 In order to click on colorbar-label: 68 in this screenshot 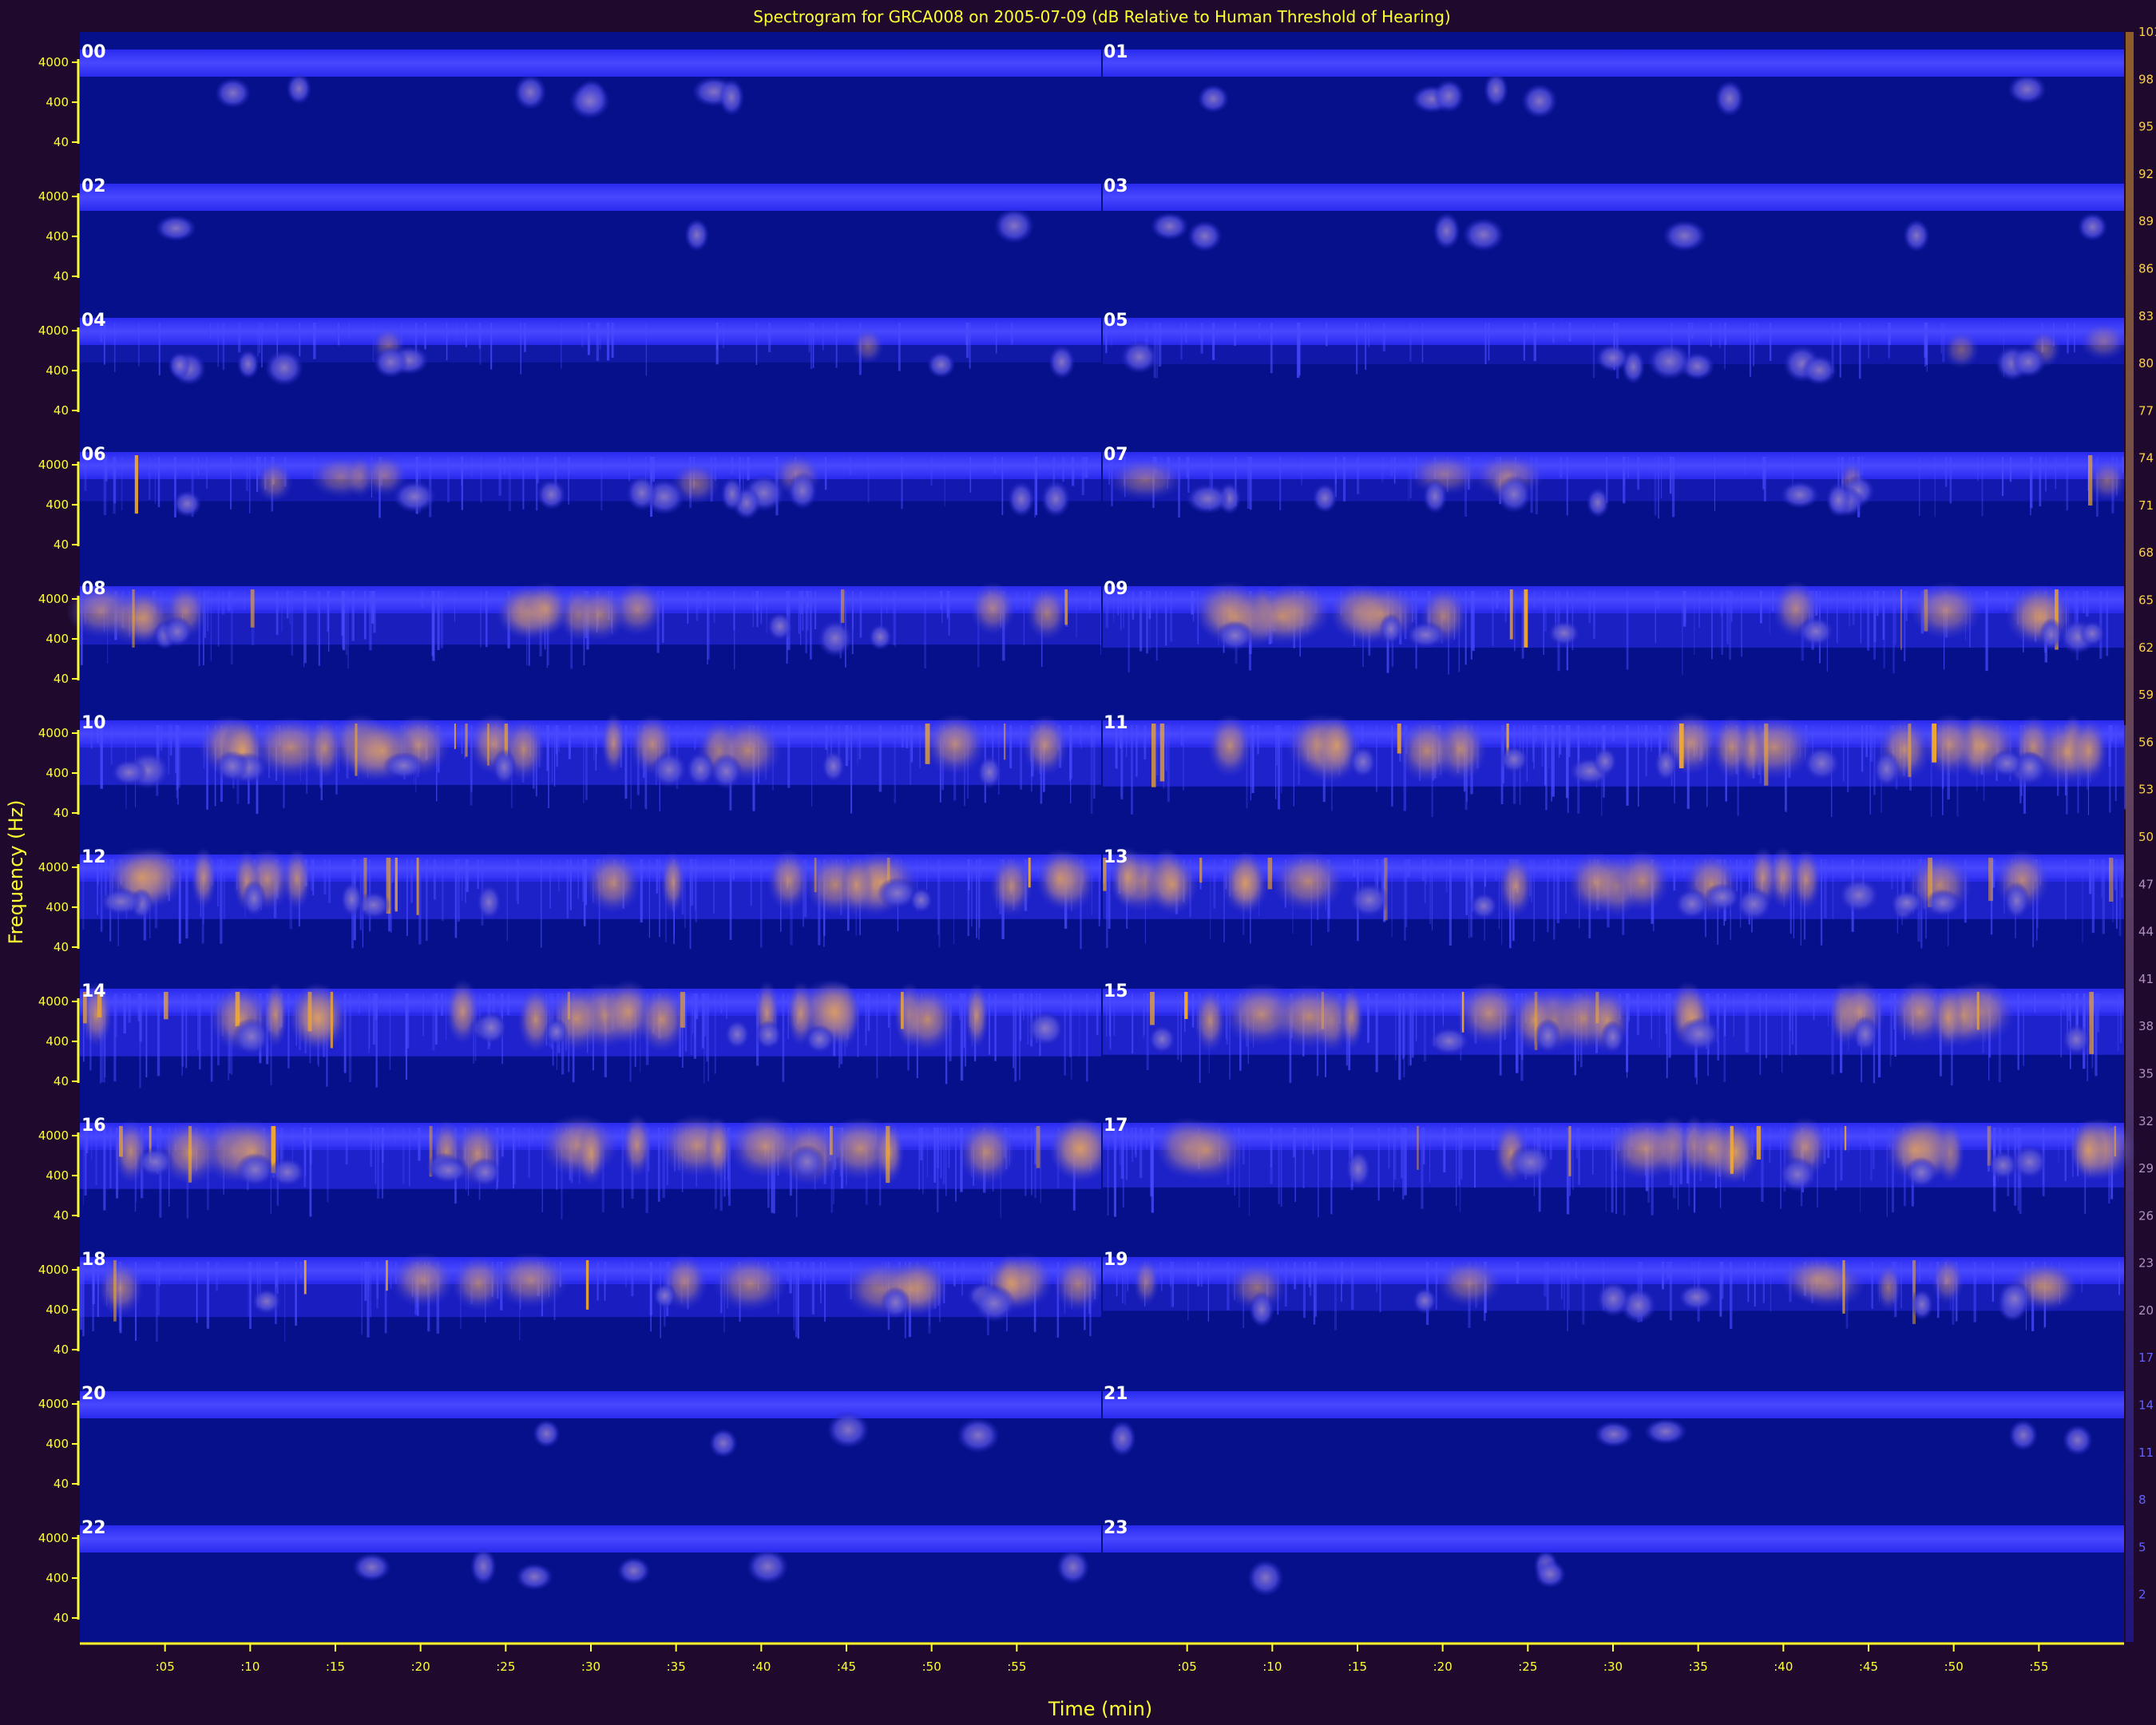, I will do `click(2146, 552)`.